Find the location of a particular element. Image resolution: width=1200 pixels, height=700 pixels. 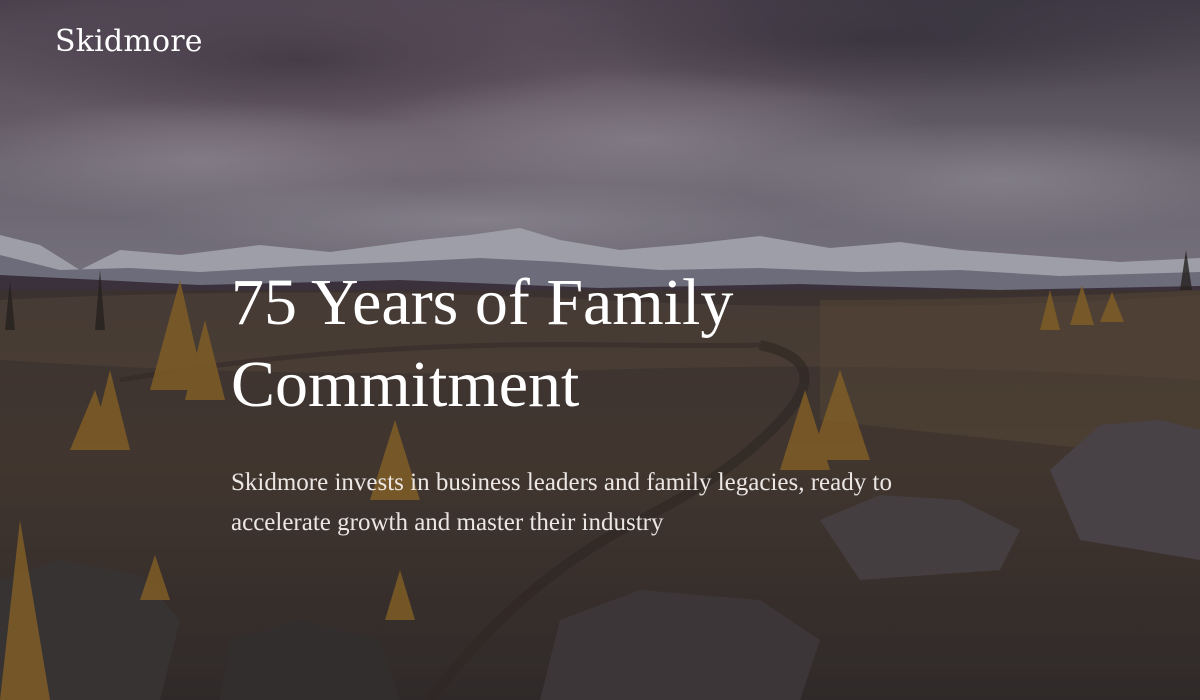

hero-title: 75 Years of Family Commitment is located at coordinates (482, 343).